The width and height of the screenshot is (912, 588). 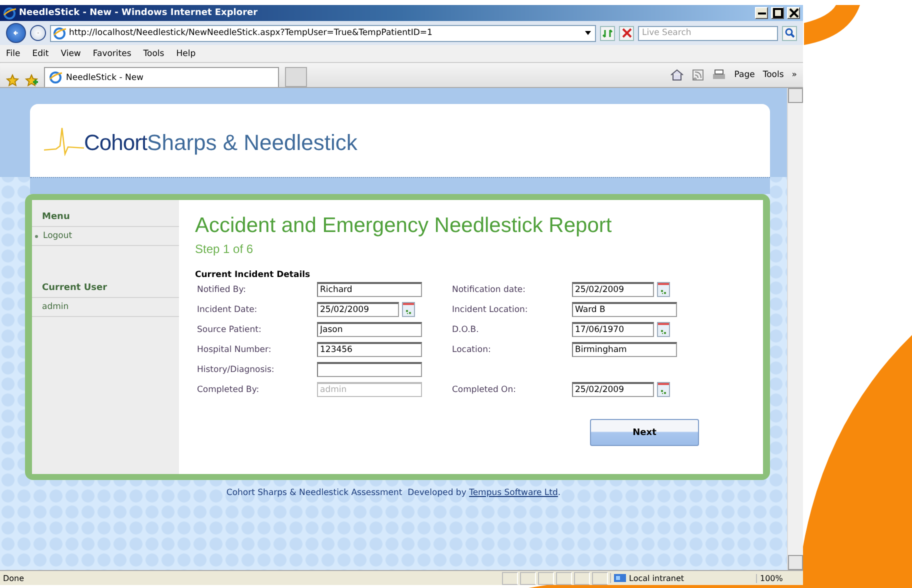 What do you see at coordinates (513, 493) in the screenshot?
I see `company-link: Tempus Software Ltd` at bounding box center [513, 493].